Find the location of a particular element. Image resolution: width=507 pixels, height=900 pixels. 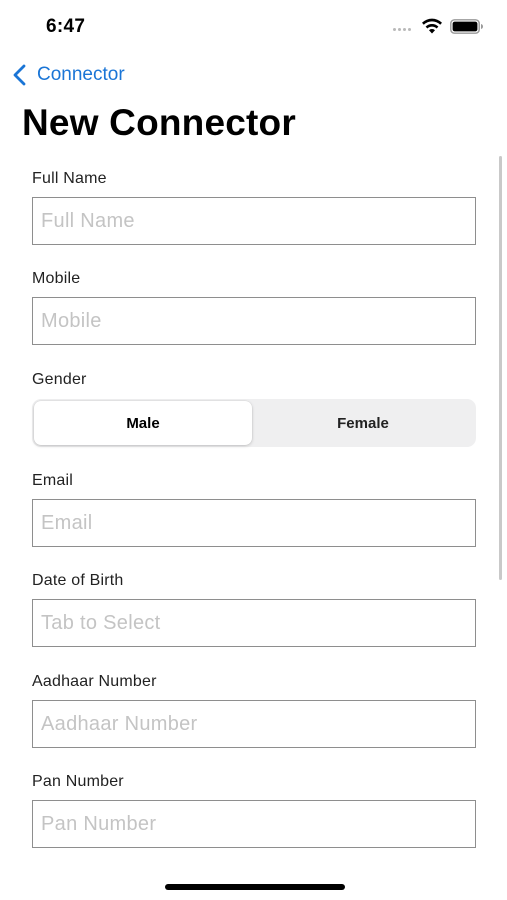

full-name-field: Full Name is located at coordinates (254, 206).